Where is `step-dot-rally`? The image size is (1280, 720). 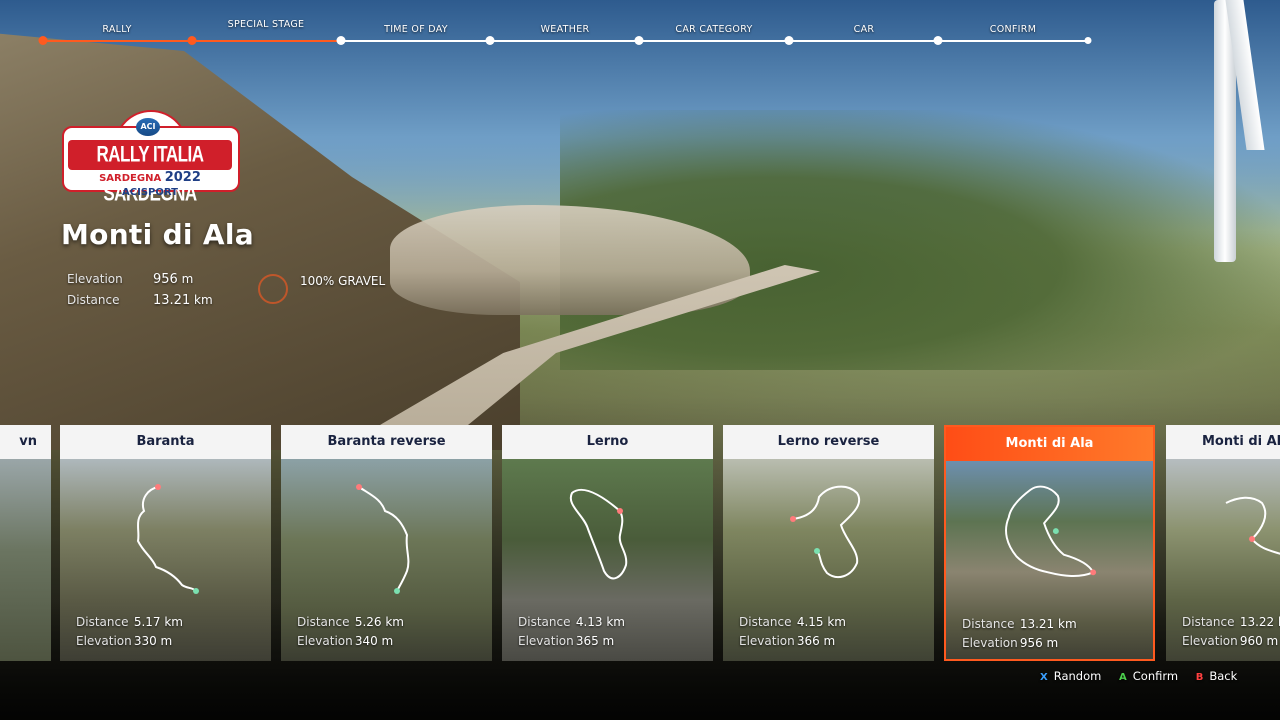
step-dot-rally is located at coordinates (43, 40).